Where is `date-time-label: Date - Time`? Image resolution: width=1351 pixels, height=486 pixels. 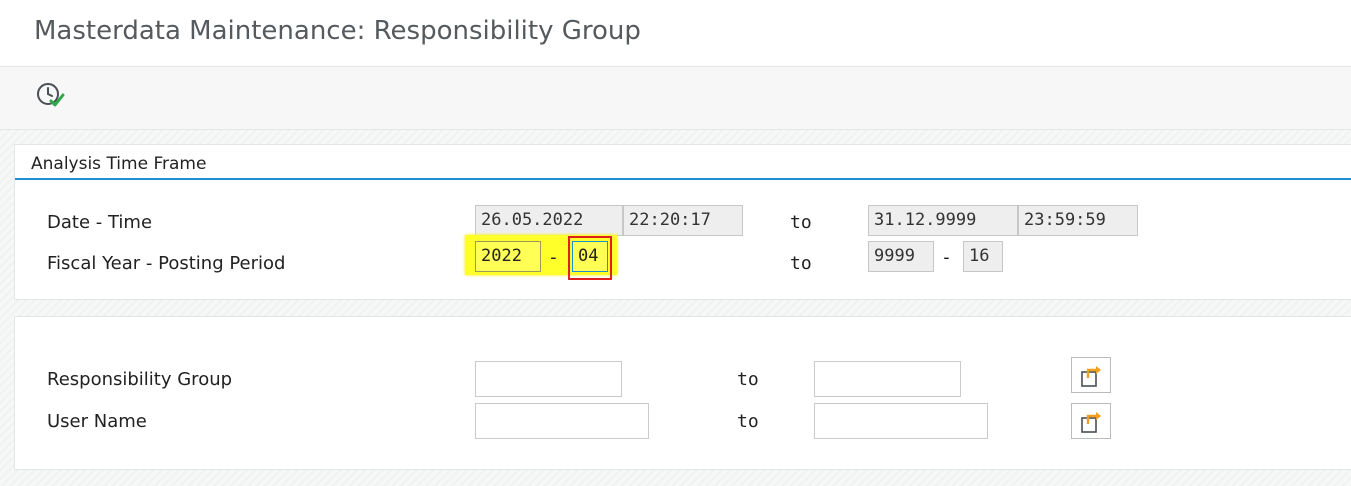
date-time-label: Date - Time is located at coordinates (100, 222).